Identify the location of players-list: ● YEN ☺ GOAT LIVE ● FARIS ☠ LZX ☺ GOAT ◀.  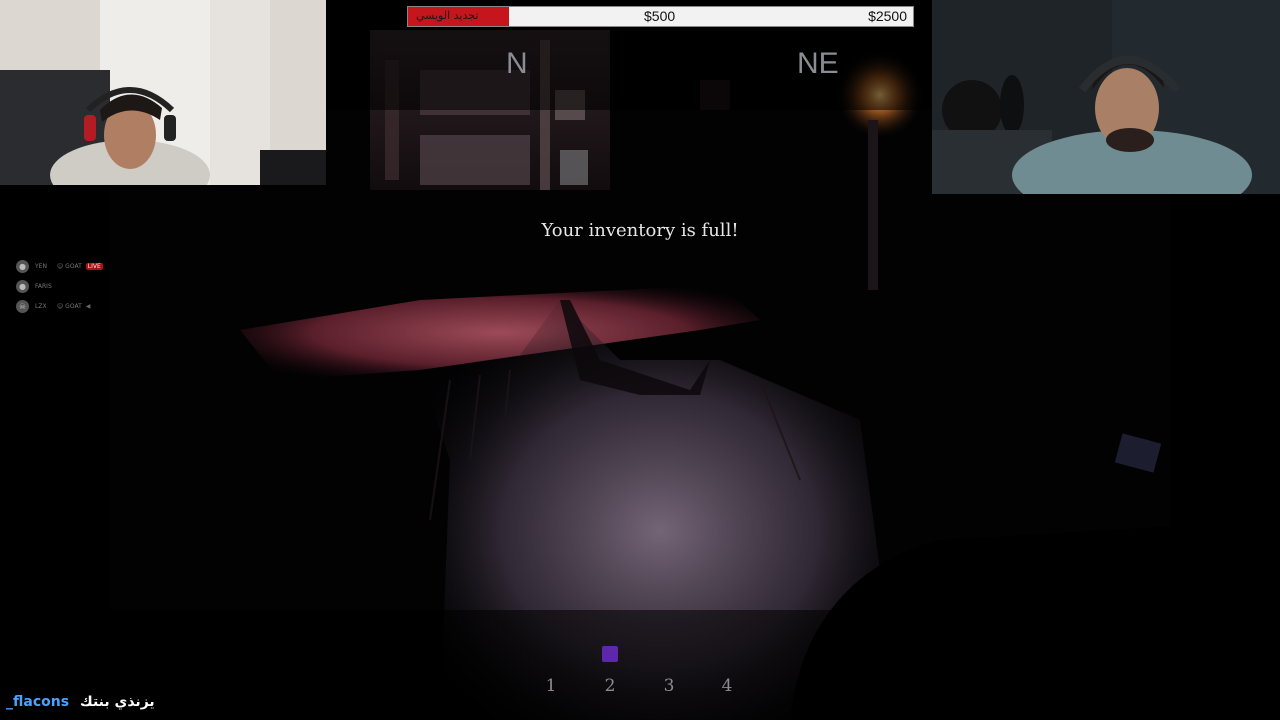
(76, 286).